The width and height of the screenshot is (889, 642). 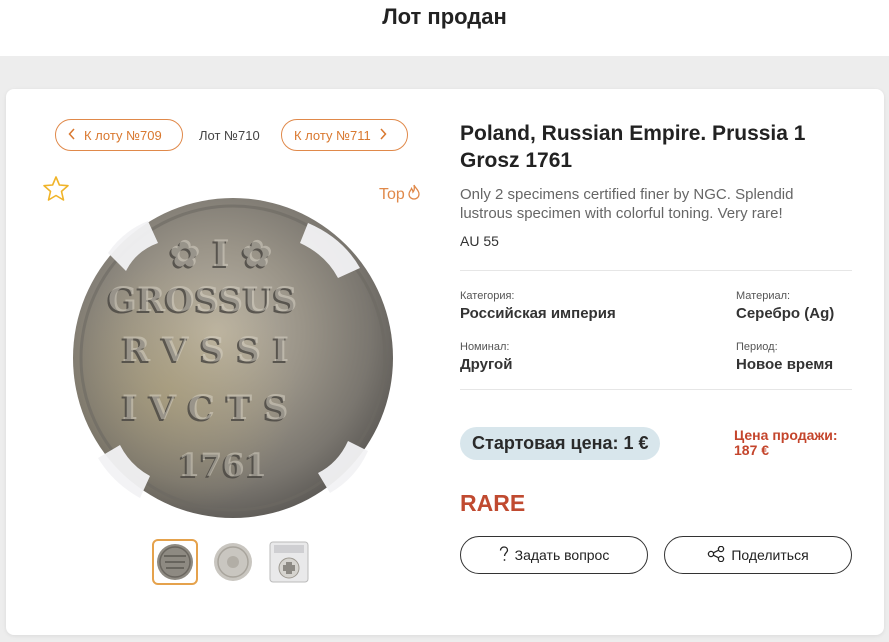 What do you see at coordinates (123, 135) in the screenshot?
I see `prev-lot-label: К лоту №709` at bounding box center [123, 135].